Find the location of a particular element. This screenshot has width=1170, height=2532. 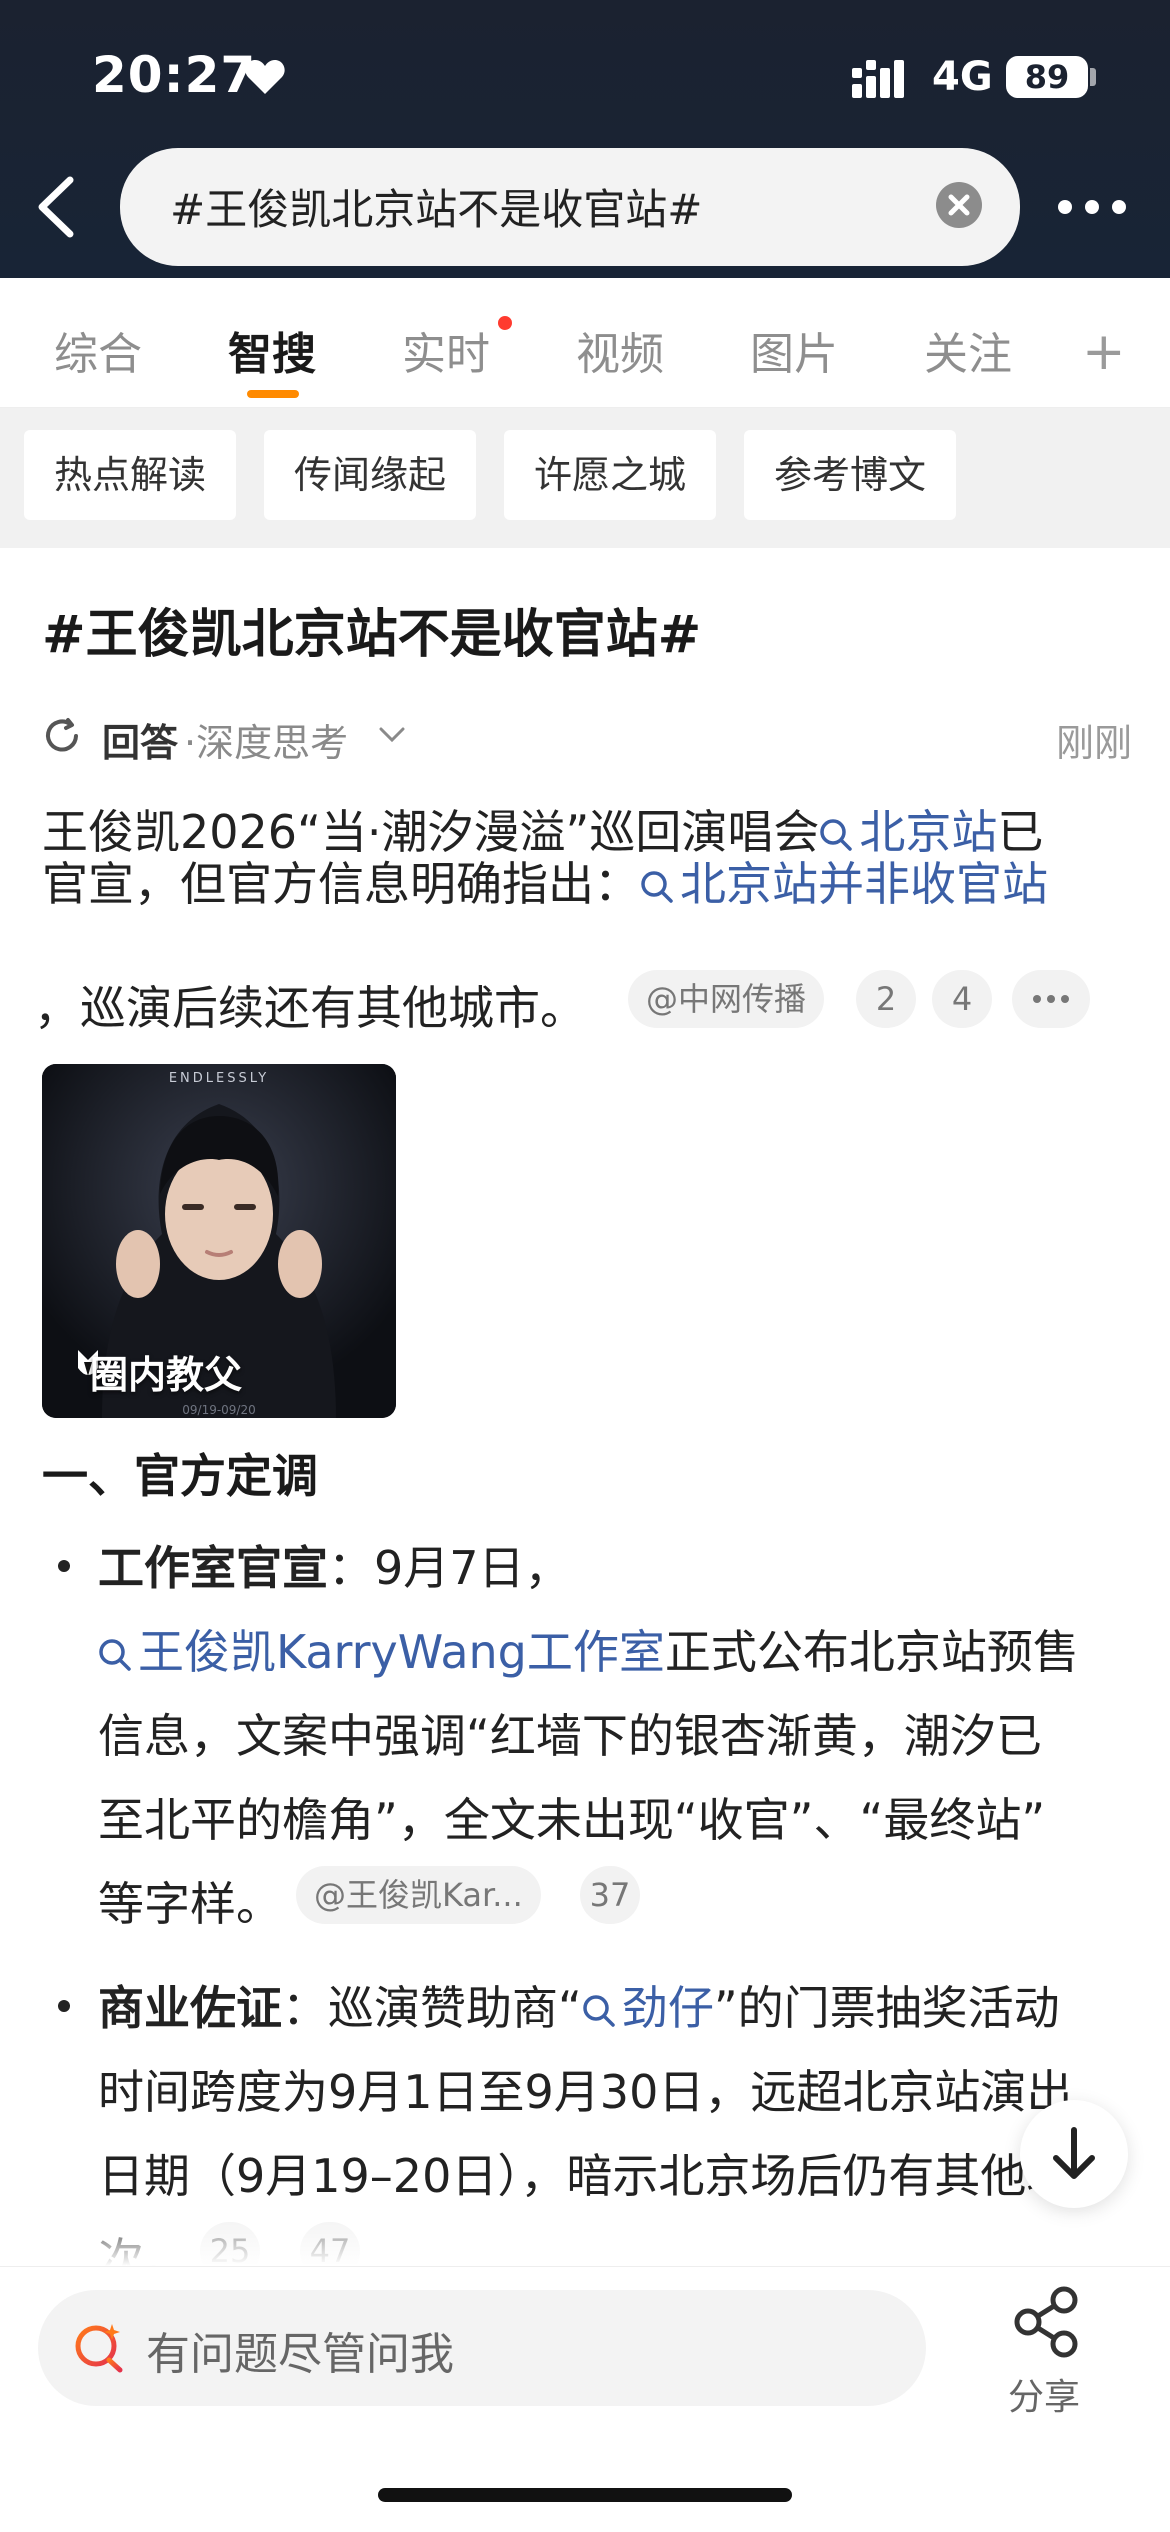

paragraph-line: 王俊凯KarryWang工作室正式公布北京站预售 is located at coordinates (588, 1649).